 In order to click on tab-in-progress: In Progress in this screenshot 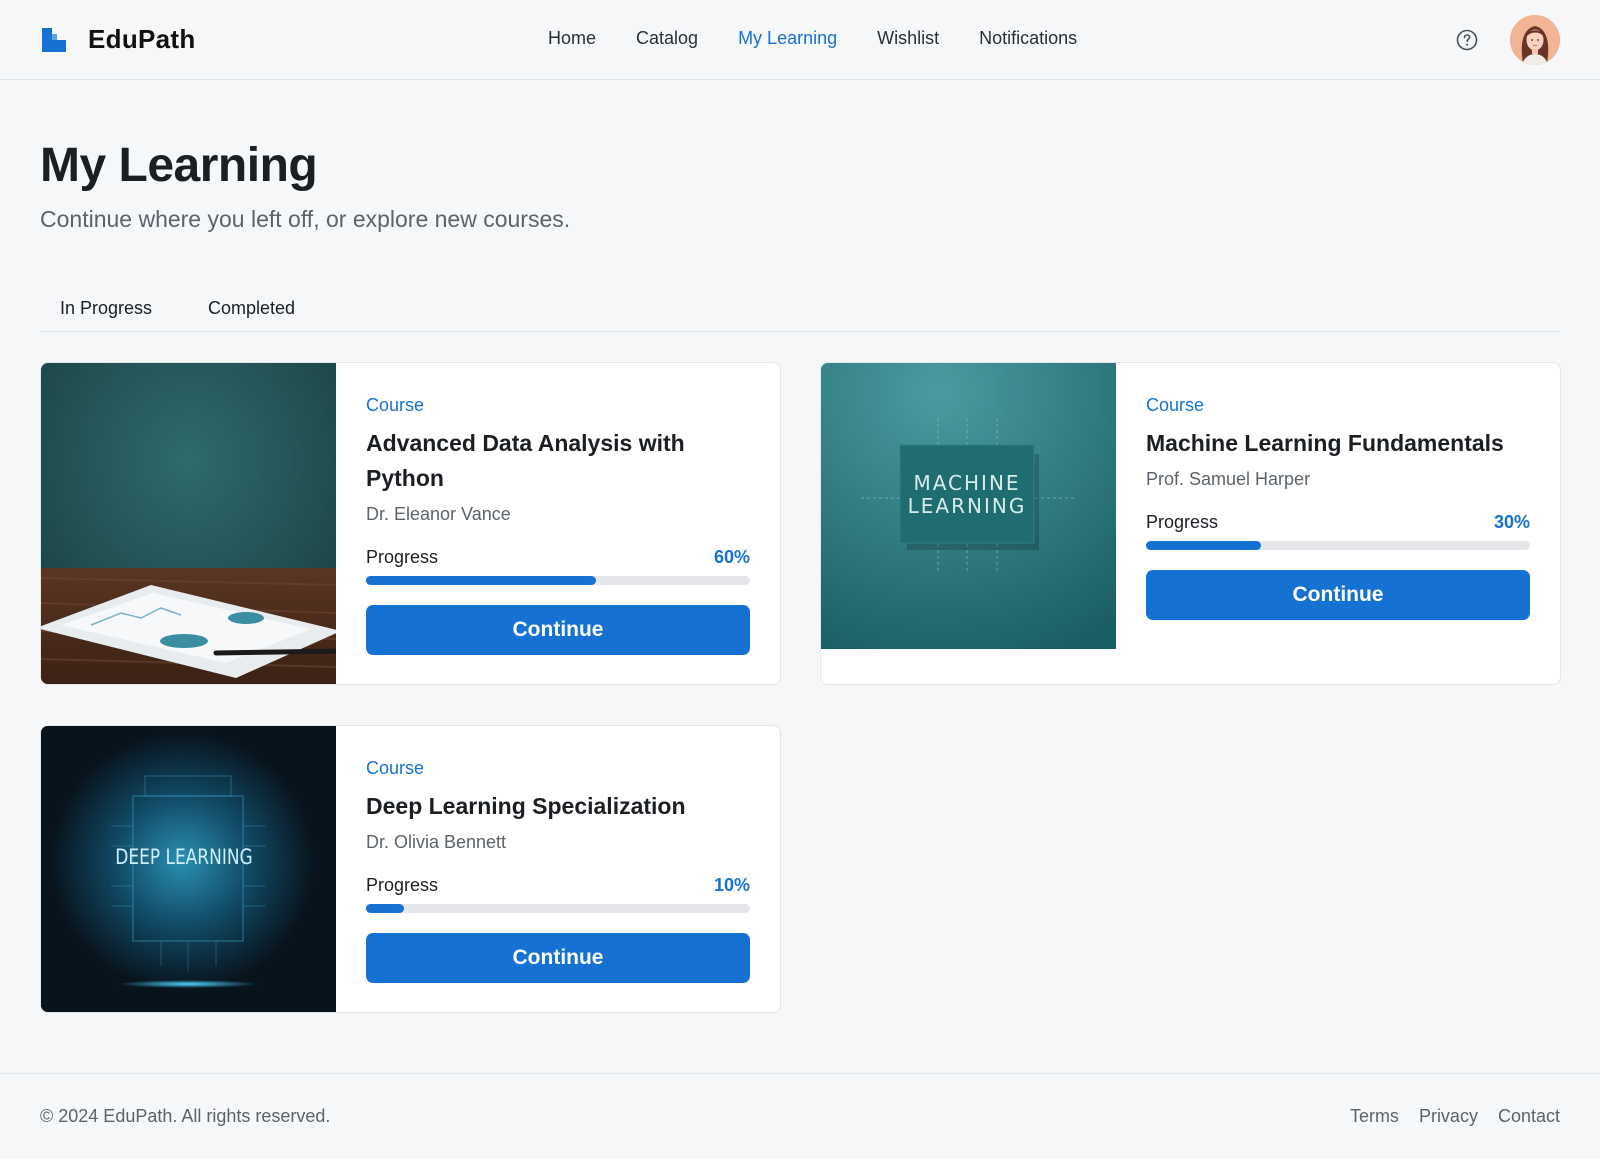, I will do `click(106, 308)`.